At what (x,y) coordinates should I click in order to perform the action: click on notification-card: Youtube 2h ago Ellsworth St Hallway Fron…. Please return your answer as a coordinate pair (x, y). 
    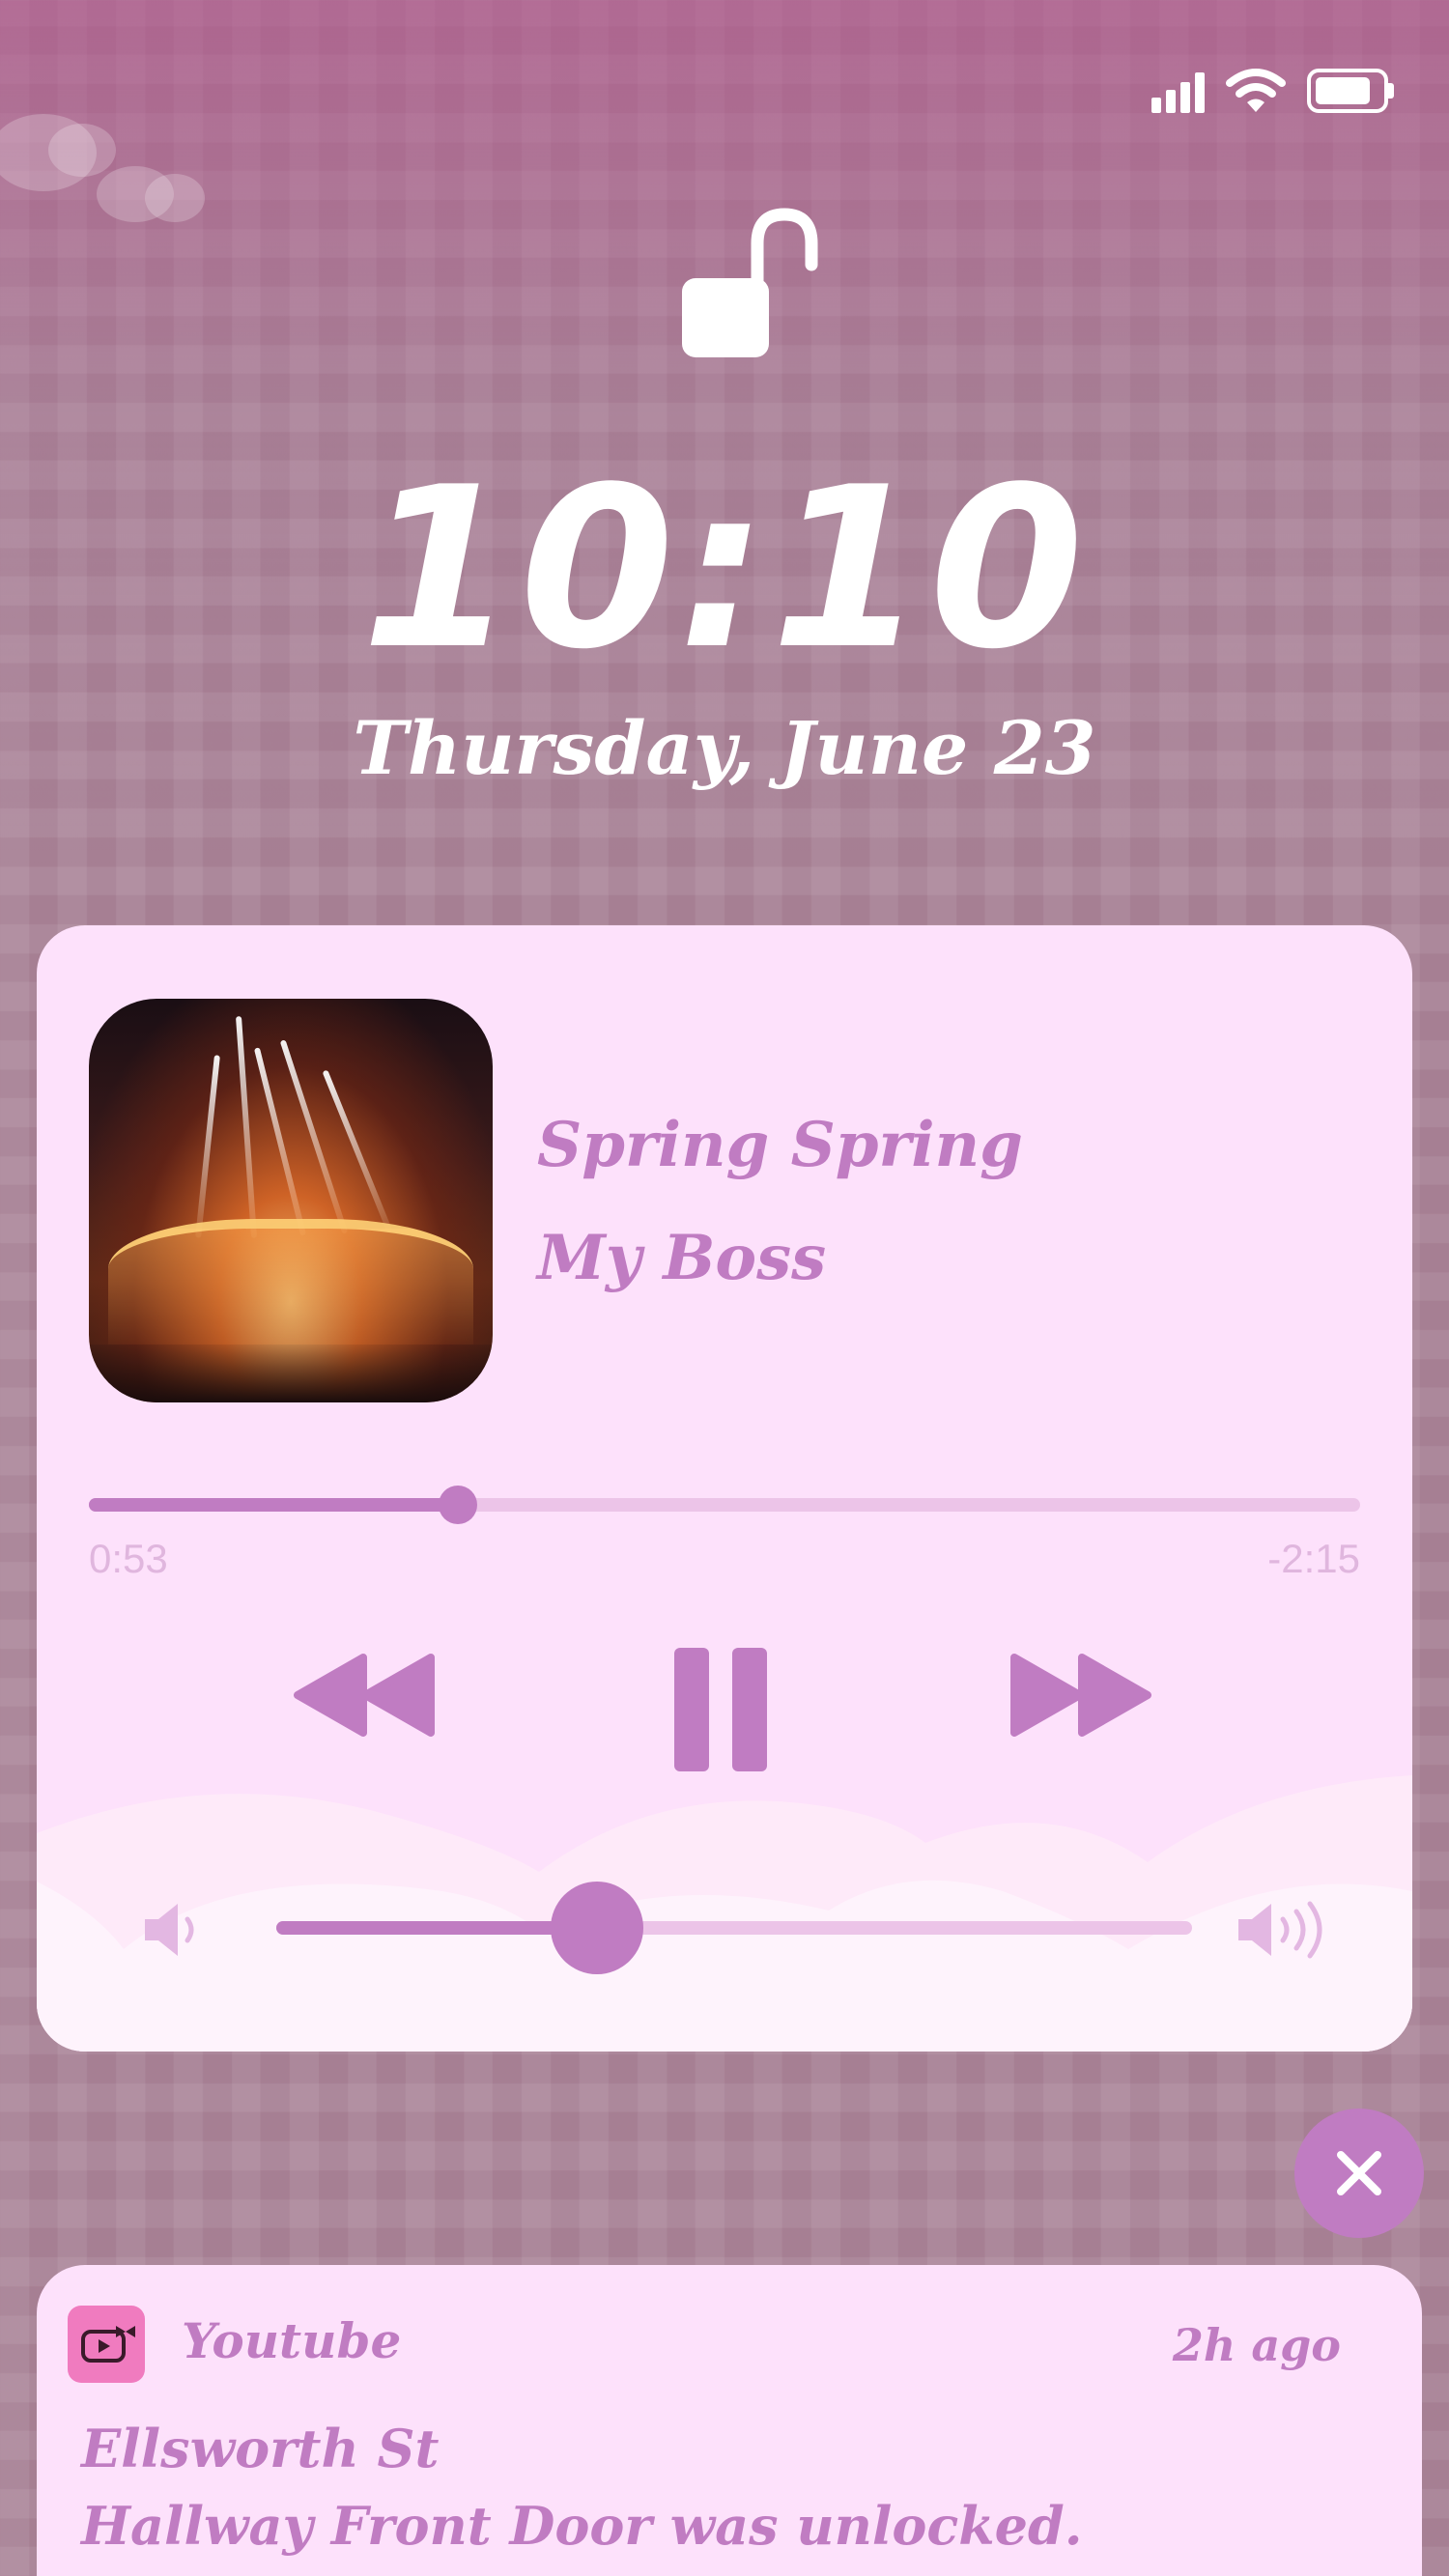
    Looking at the image, I should click on (729, 2420).